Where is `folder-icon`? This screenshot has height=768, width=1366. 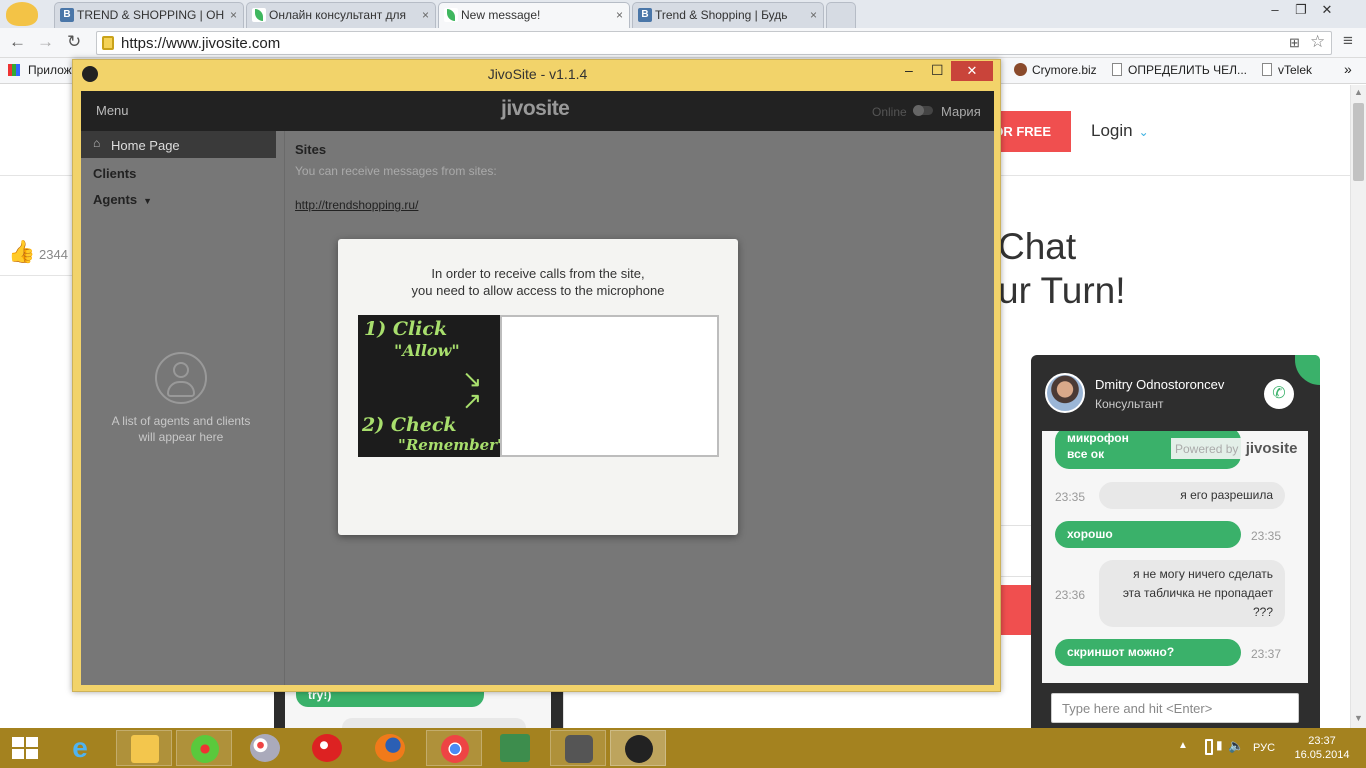 folder-icon is located at coordinates (145, 749).